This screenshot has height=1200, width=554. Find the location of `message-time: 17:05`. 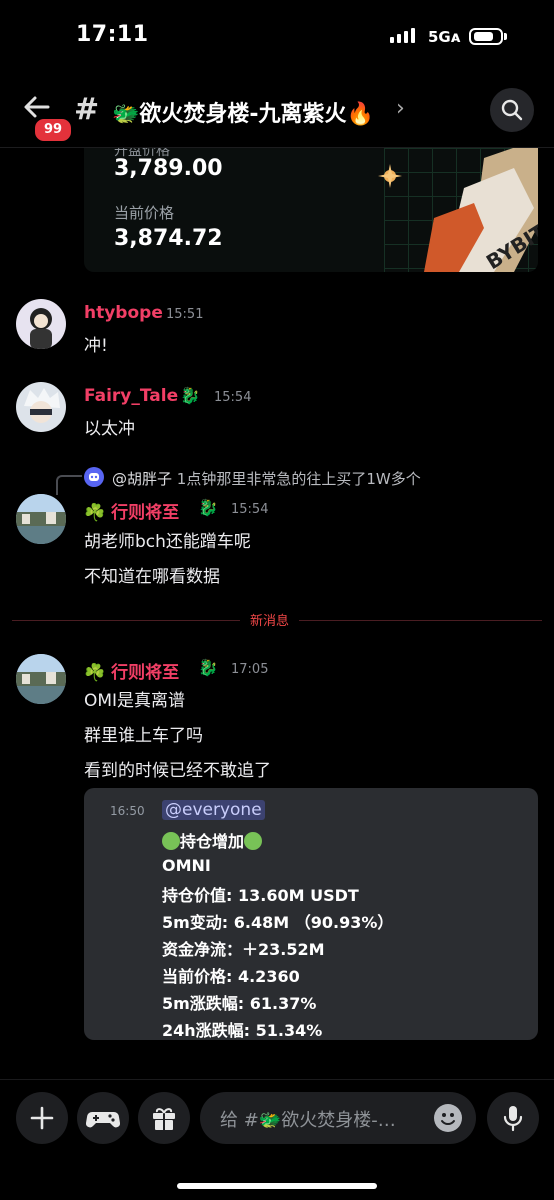

message-time: 17:05 is located at coordinates (250, 669).